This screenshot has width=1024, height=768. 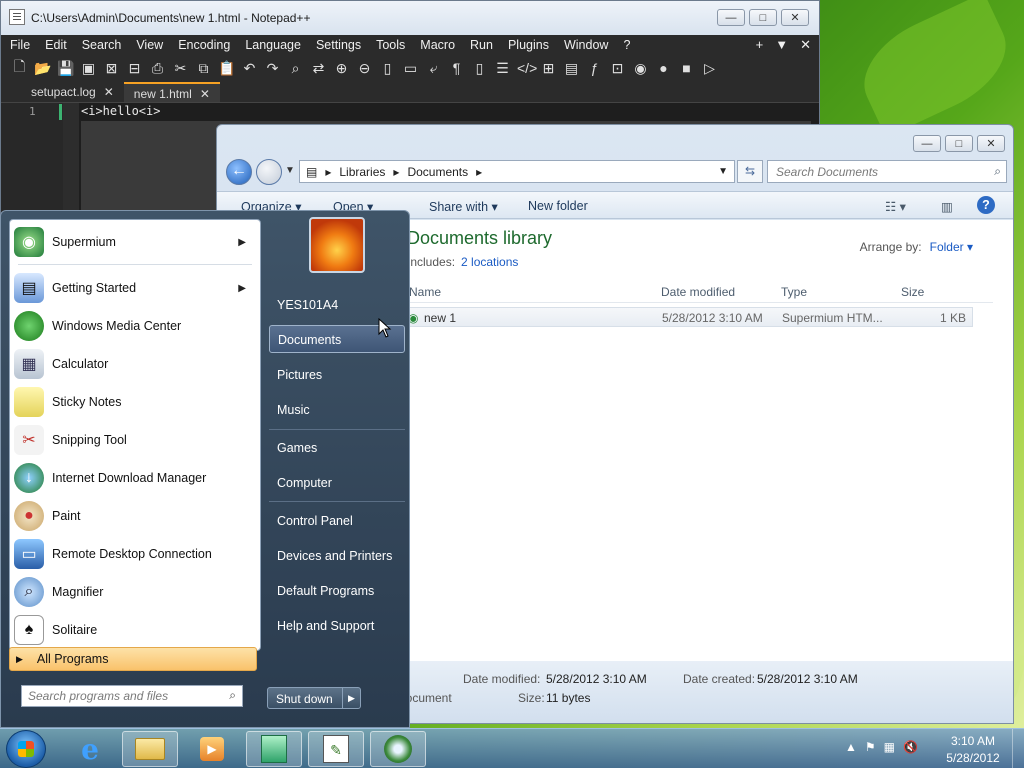 What do you see at coordinates (157, 68) in the screenshot?
I see `print-icon: ⎙` at bounding box center [157, 68].